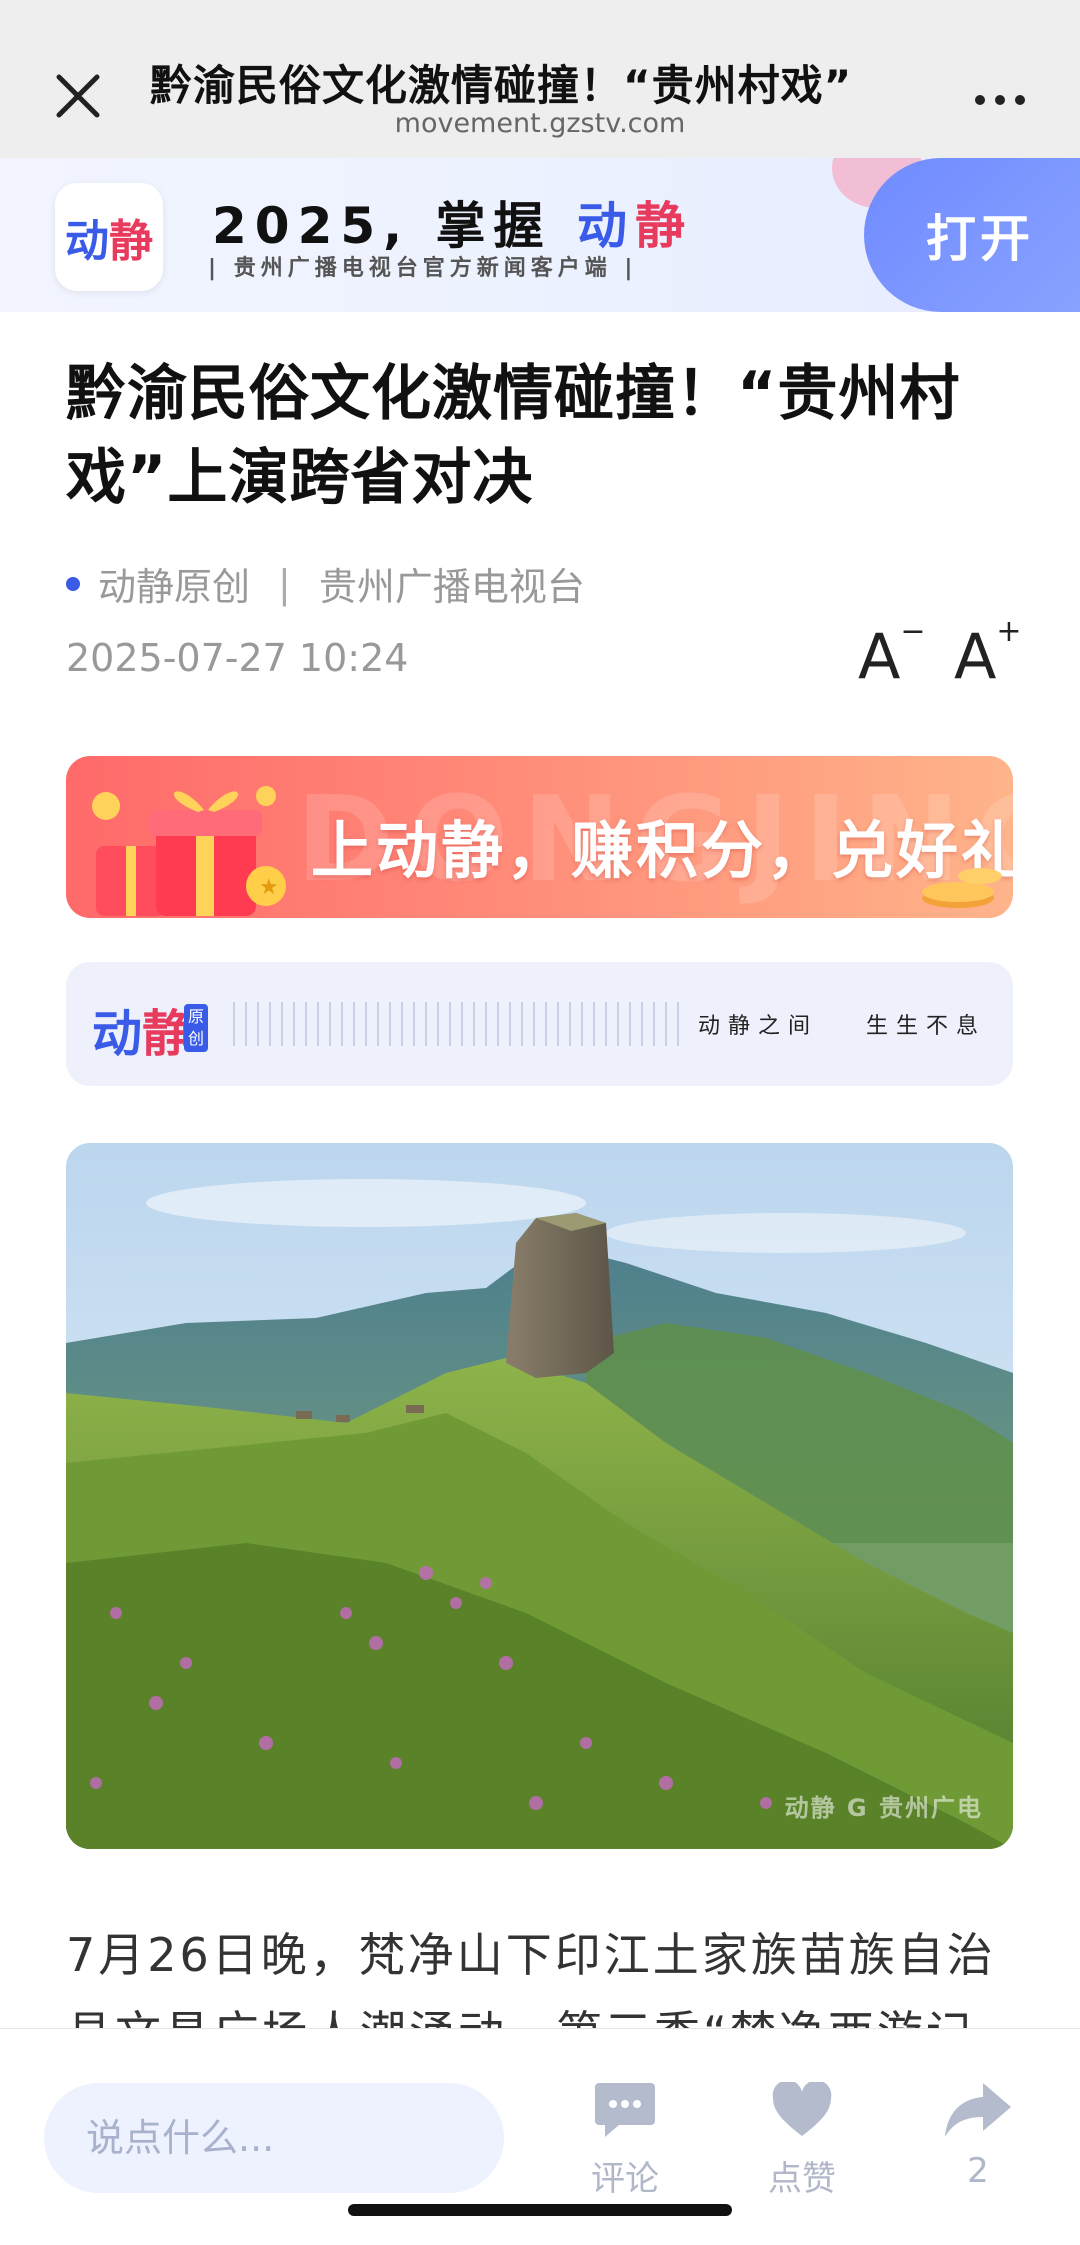  Describe the element at coordinates (87, 241) in the screenshot. I see `app-logo-char-a: 动` at that location.